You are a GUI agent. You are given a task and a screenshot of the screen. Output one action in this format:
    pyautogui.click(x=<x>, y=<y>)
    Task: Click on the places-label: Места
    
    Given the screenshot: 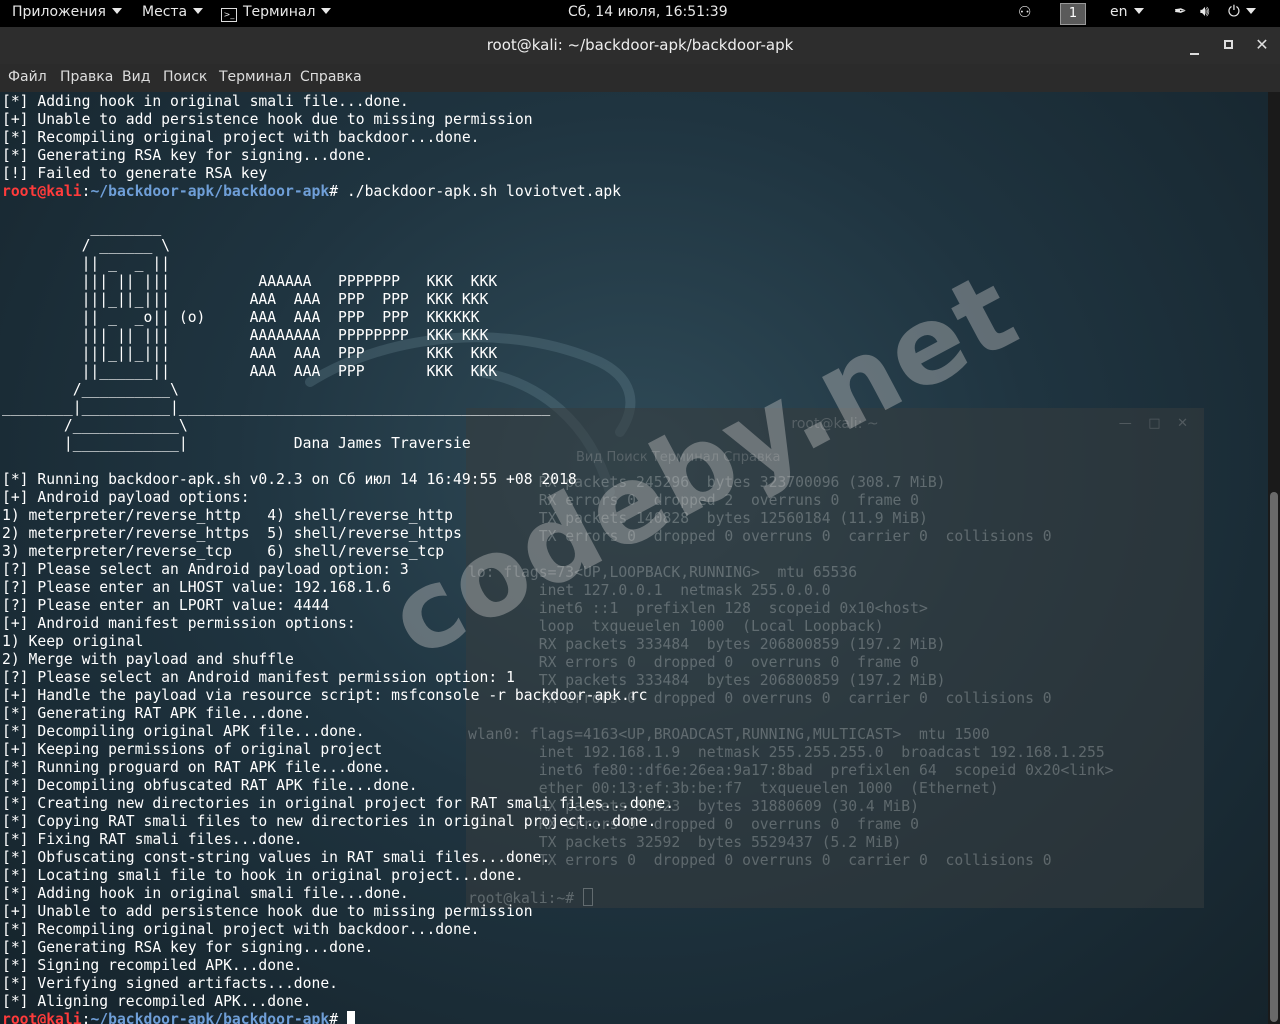 What is the action you would take?
    pyautogui.click(x=165, y=12)
    